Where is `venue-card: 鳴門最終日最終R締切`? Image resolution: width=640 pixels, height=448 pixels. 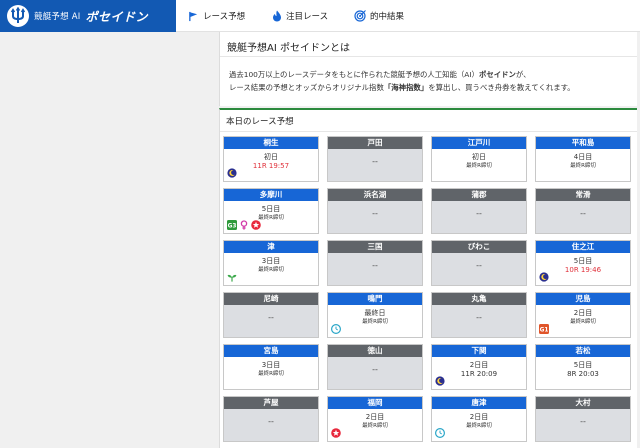 venue-card: 鳴門最終日最終R締切 is located at coordinates (375, 315).